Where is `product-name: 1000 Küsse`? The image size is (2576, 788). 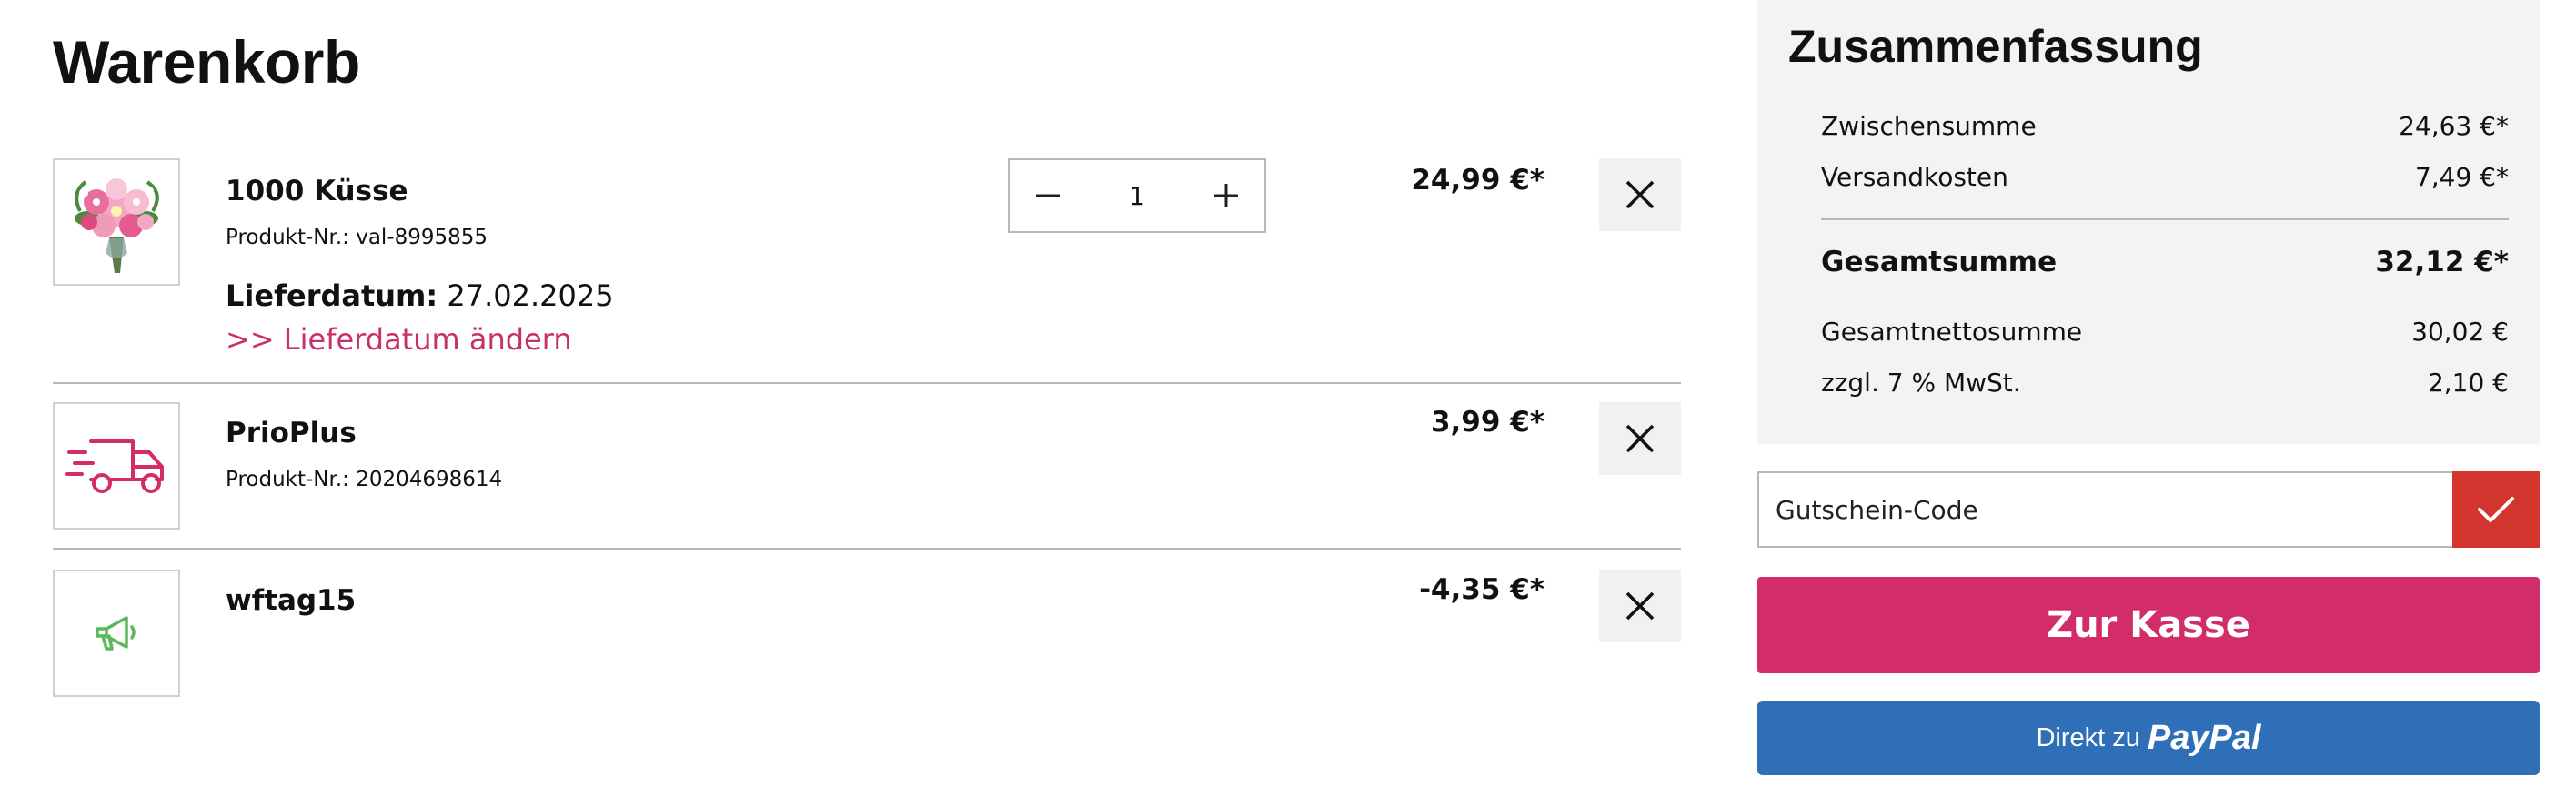 product-name: 1000 Küsse is located at coordinates (317, 191).